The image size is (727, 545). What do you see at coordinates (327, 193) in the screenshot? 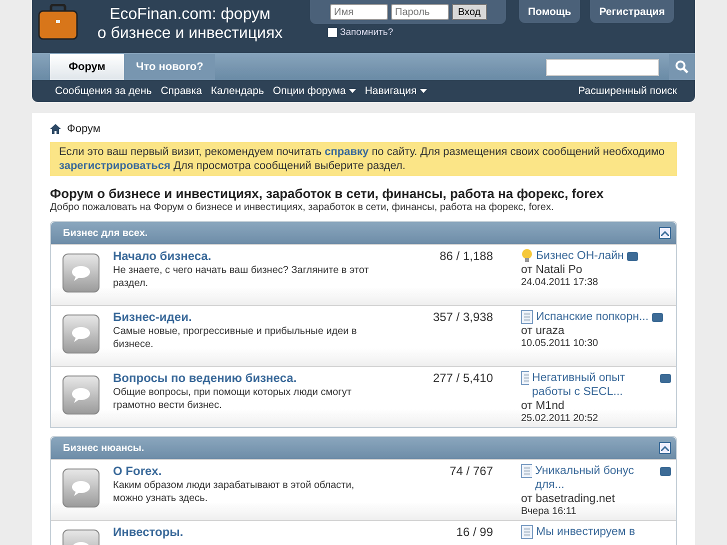
I see `forum-title: Форум о бизнесе и инвестициях, заработок в сети, финансы, работа на форекс, forex` at bounding box center [327, 193].